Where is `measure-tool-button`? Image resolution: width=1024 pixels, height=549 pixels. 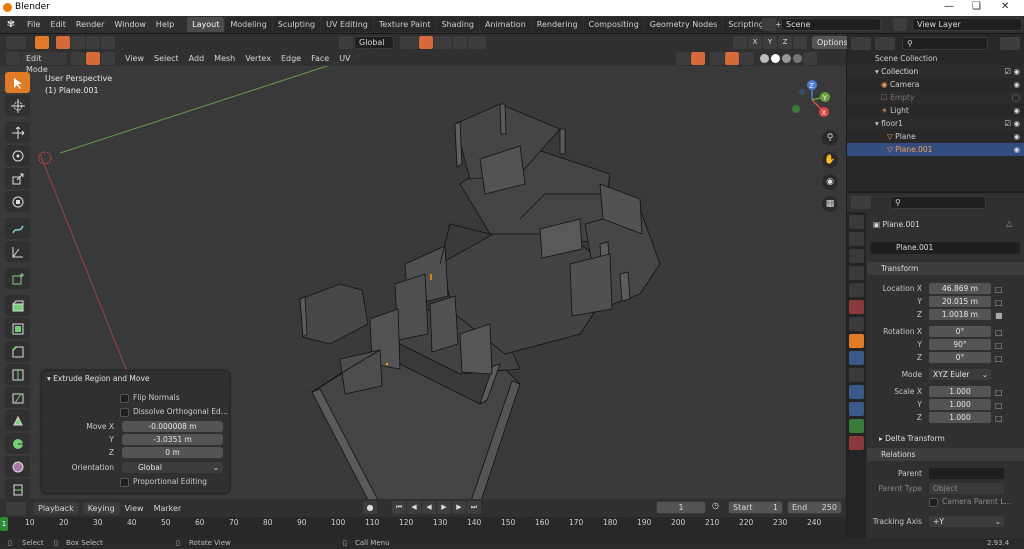
measure-tool-button is located at coordinates (17, 251).